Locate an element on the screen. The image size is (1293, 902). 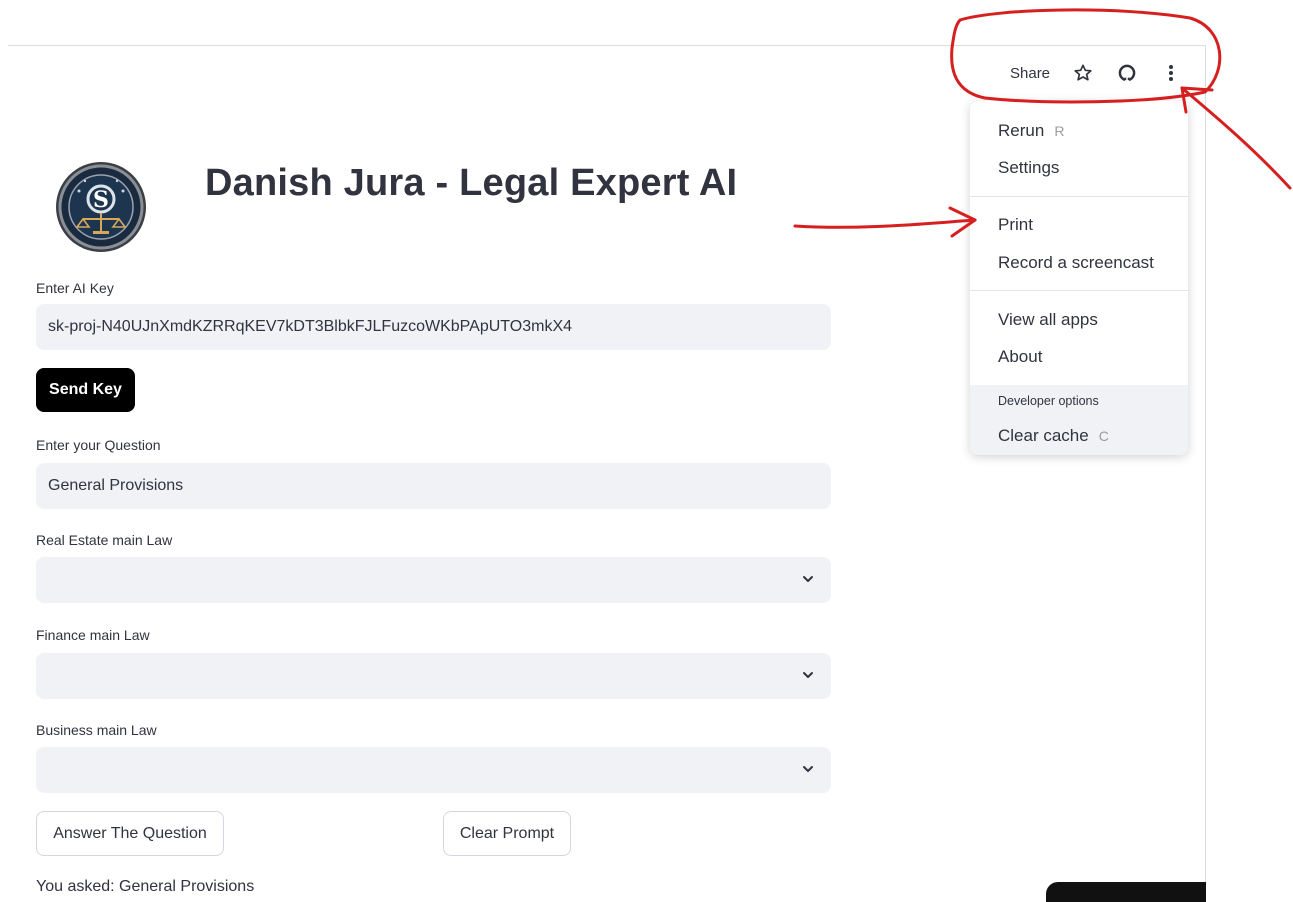
real-estate-law-label: Real Estate main Law is located at coordinates (104, 540).